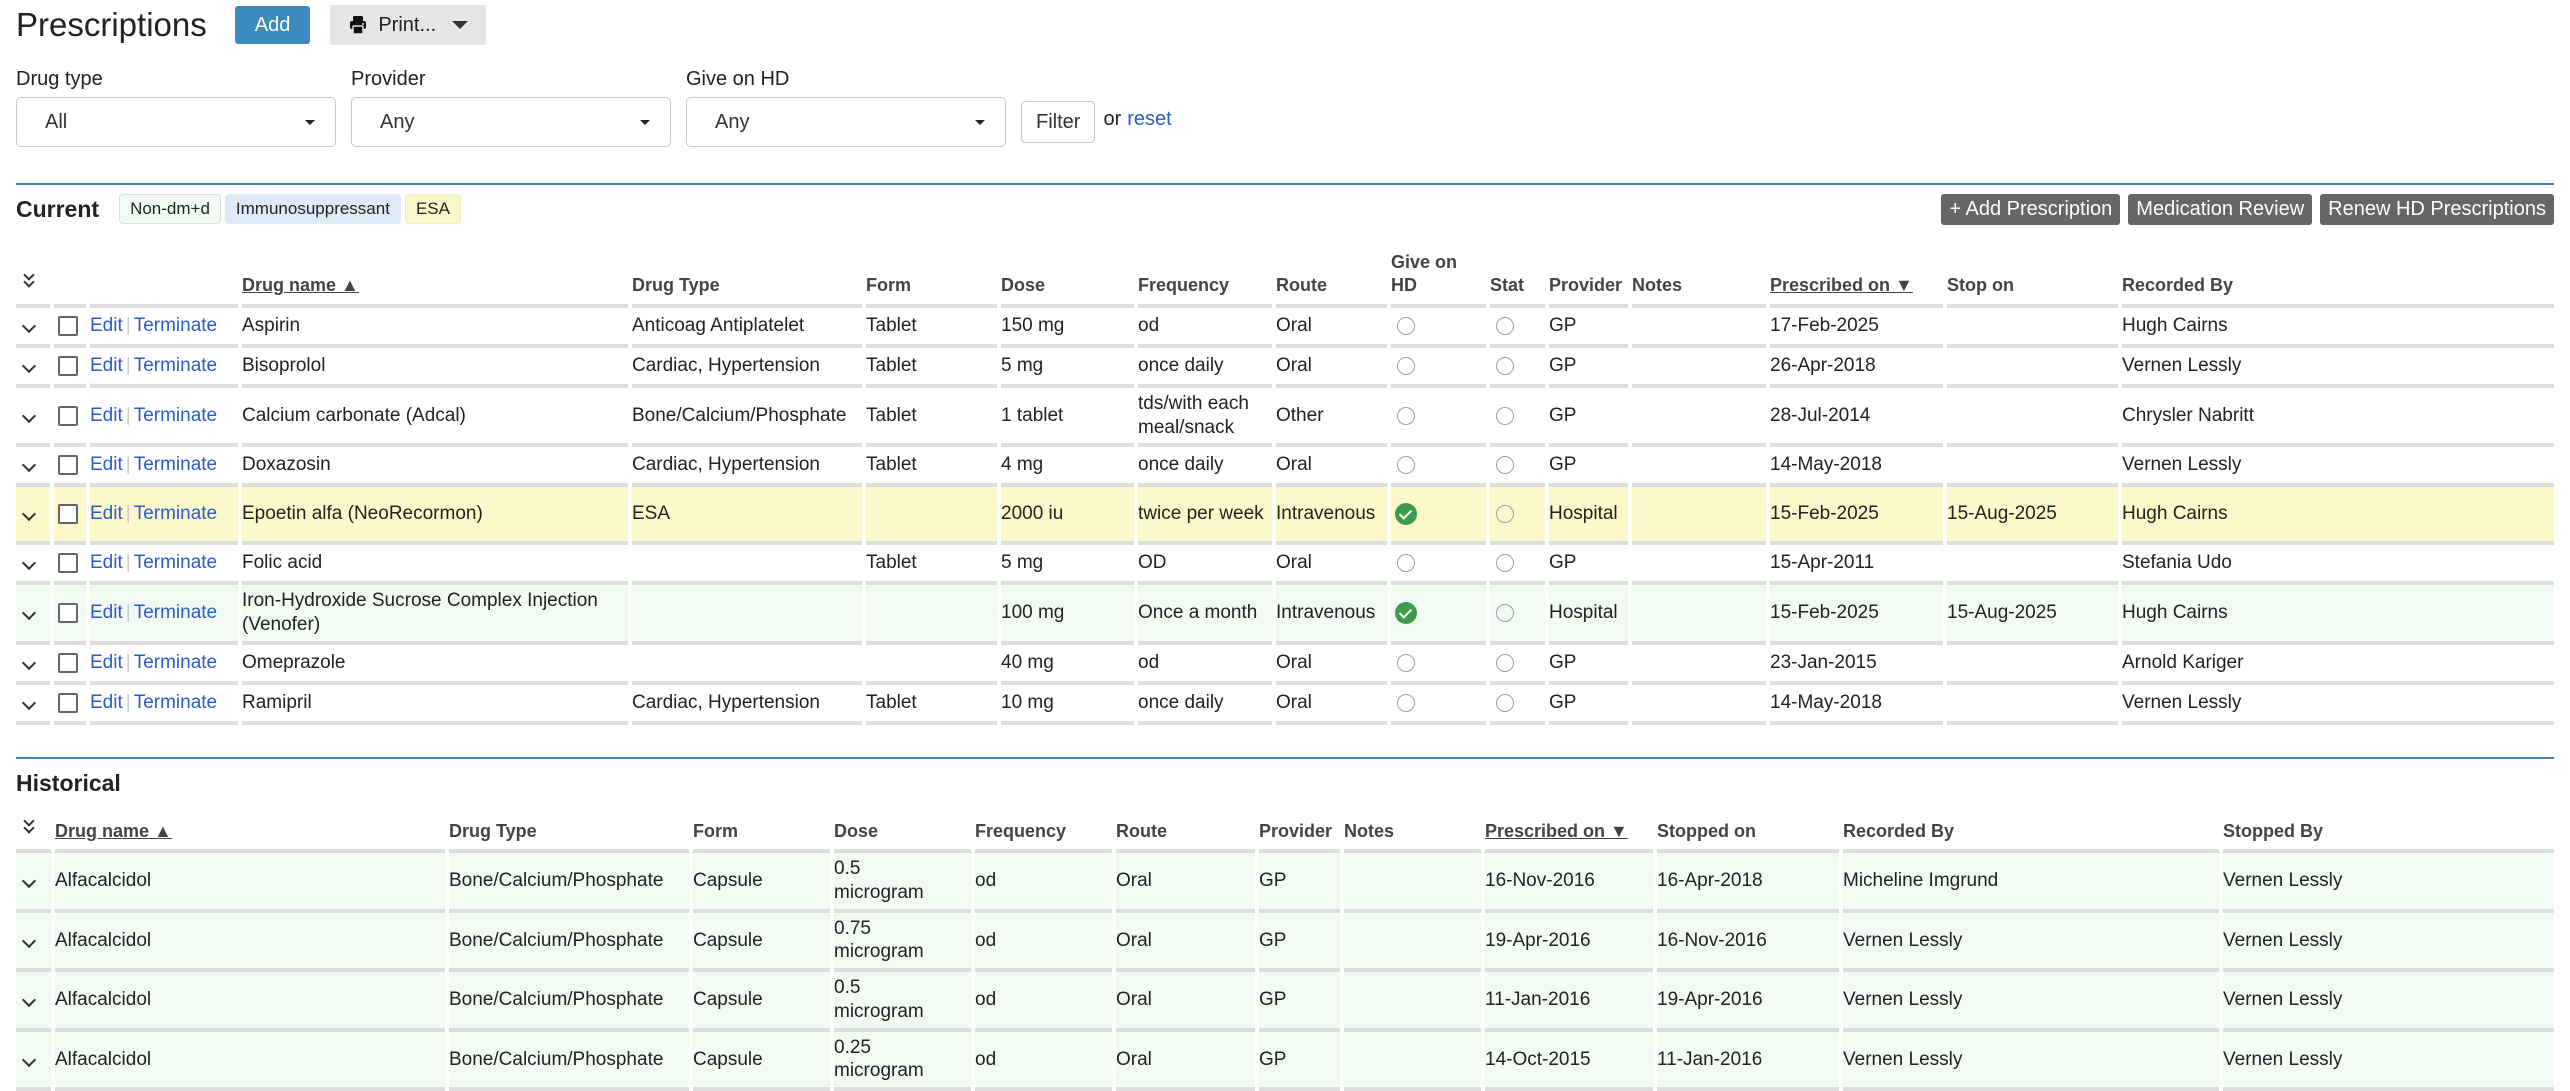 The height and width of the screenshot is (1091, 2570). I want to click on col-stat: Stat, so click(1517, 279).